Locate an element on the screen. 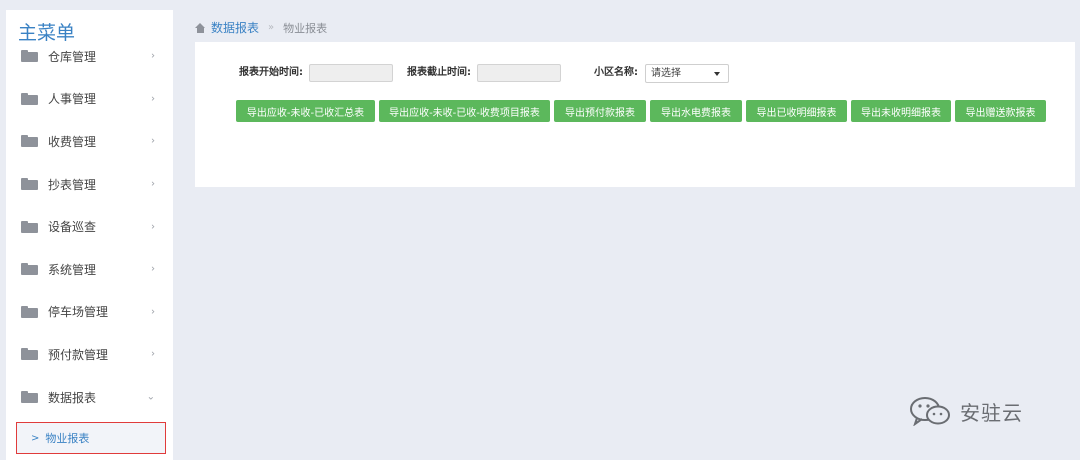 This screenshot has height=460, width=1080. sidebar-item-parking: 停车场管理 › is located at coordinates (89, 312).